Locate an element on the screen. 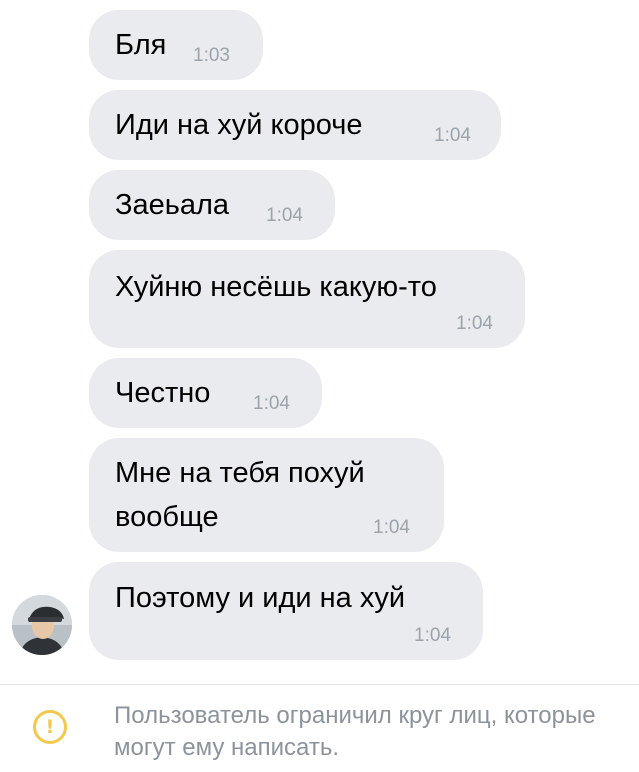 The height and width of the screenshot is (772, 639). message-text: Бля is located at coordinates (141, 45).